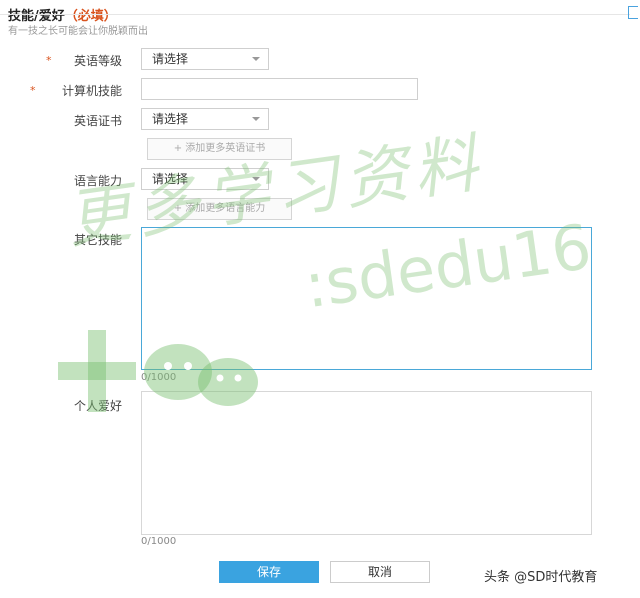 The image size is (640, 598). I want to click on wechat-plus-icon, so click(158, 371).